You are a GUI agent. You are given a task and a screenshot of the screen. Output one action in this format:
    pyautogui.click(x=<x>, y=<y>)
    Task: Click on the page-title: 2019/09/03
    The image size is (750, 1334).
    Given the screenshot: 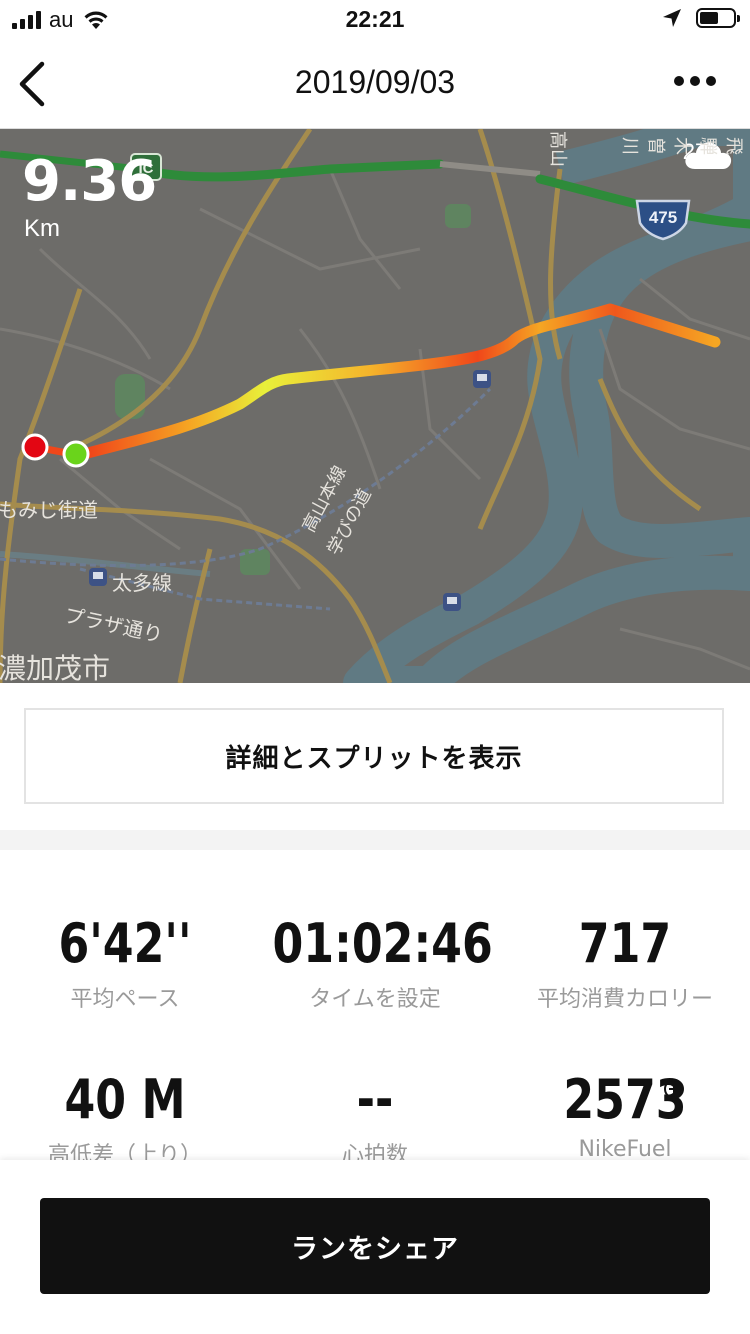 What is the action you would take?
    pyautogui.click(x=375, y=82)
    